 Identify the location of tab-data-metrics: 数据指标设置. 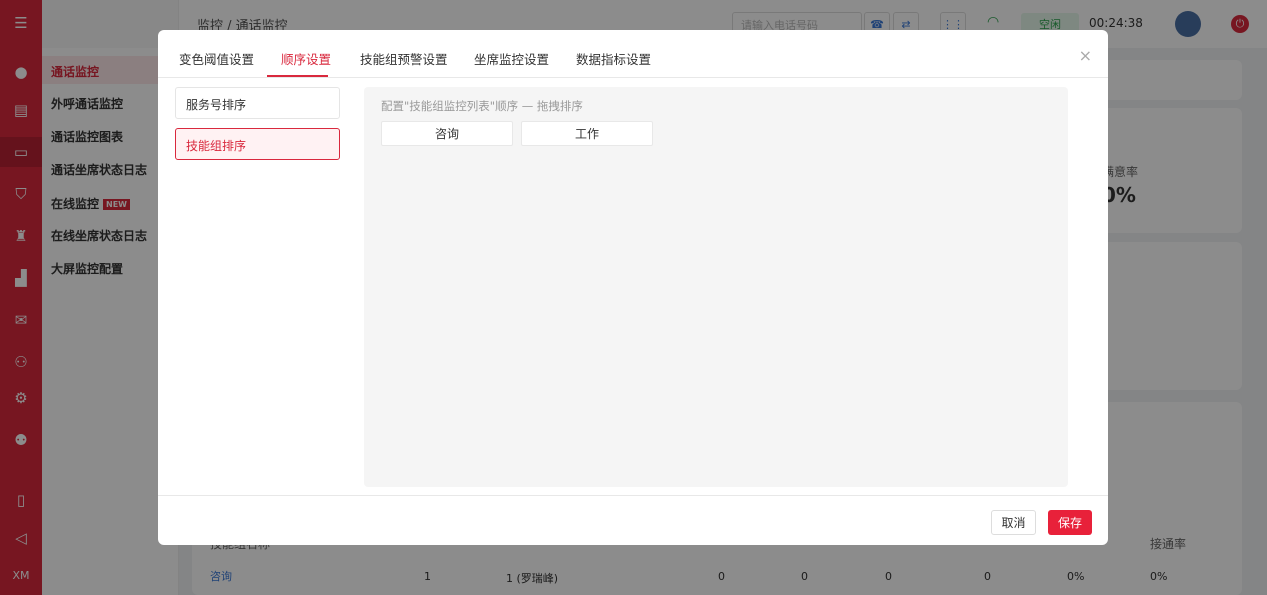
(613, 58).